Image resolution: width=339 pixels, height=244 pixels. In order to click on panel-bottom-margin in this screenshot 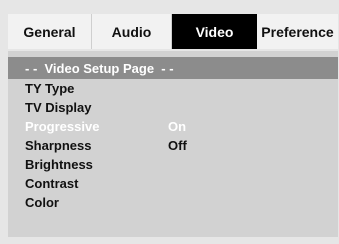, I will do `click(173, 240)`.